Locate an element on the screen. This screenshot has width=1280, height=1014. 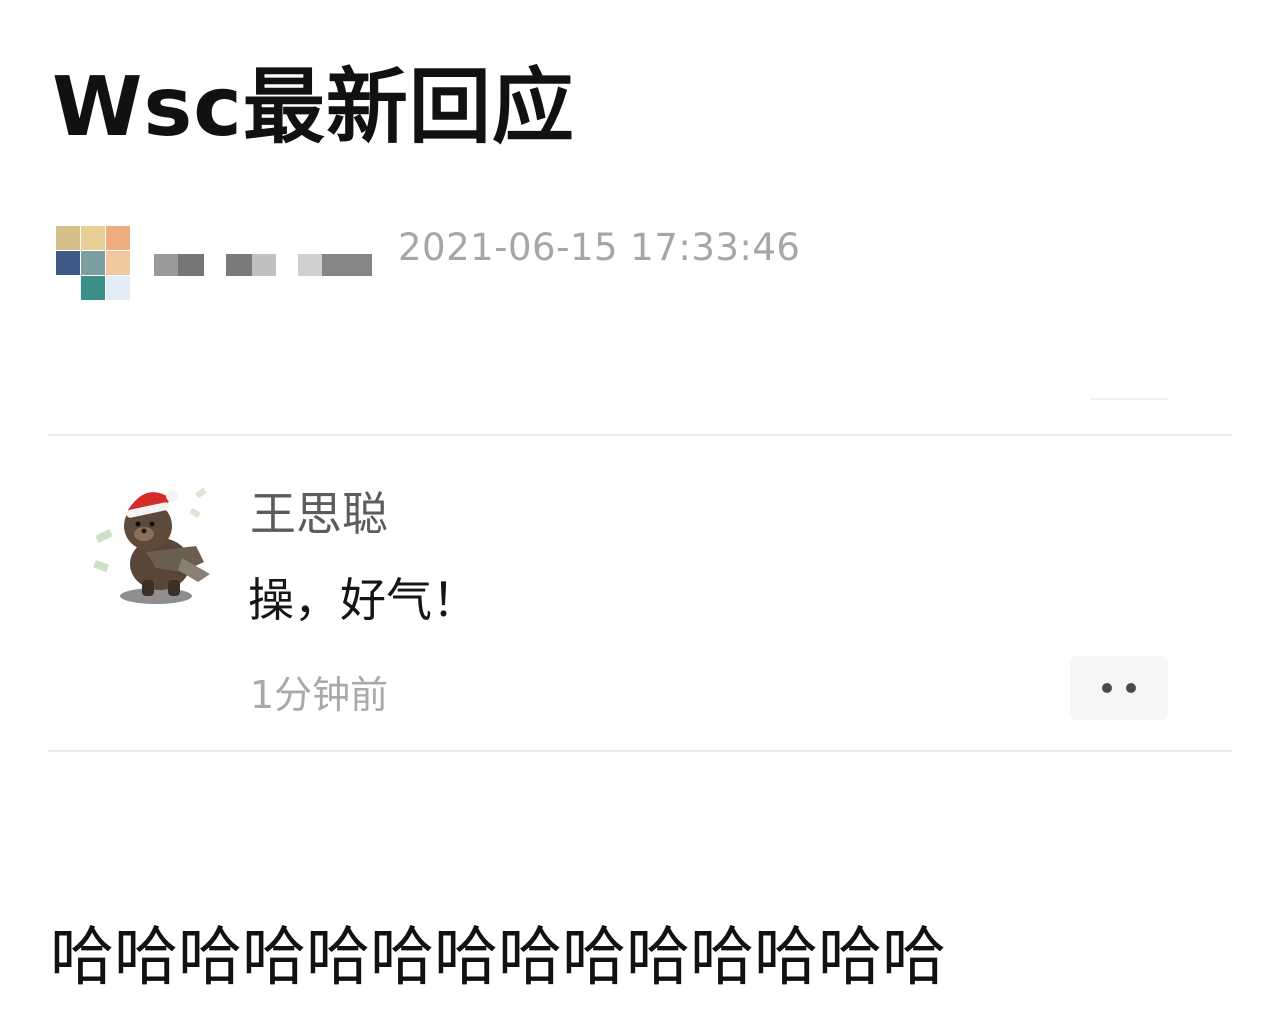
comment-text: 操，好气！ is located at coordinates (363, 600).